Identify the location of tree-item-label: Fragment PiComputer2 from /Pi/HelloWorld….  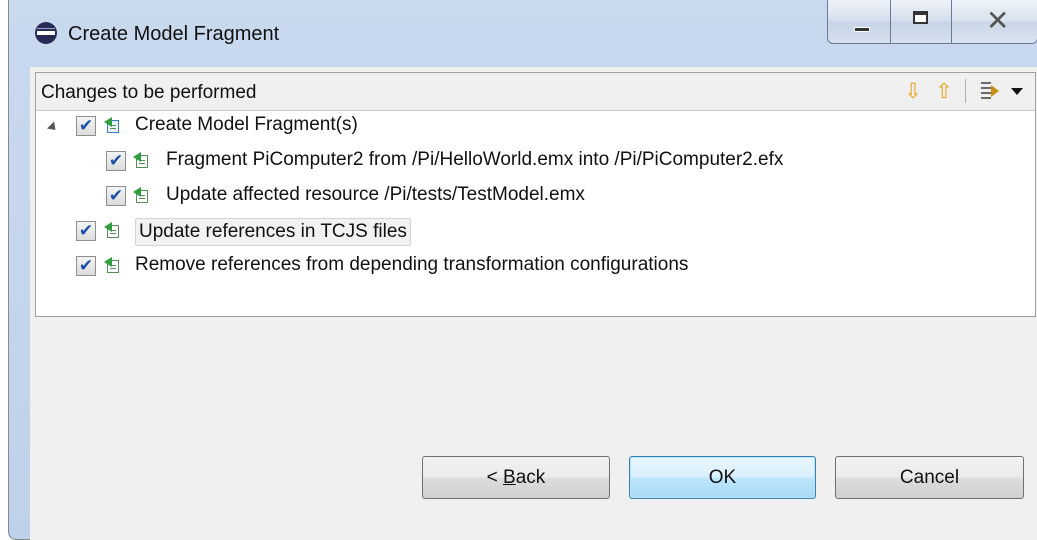
(475, 159).